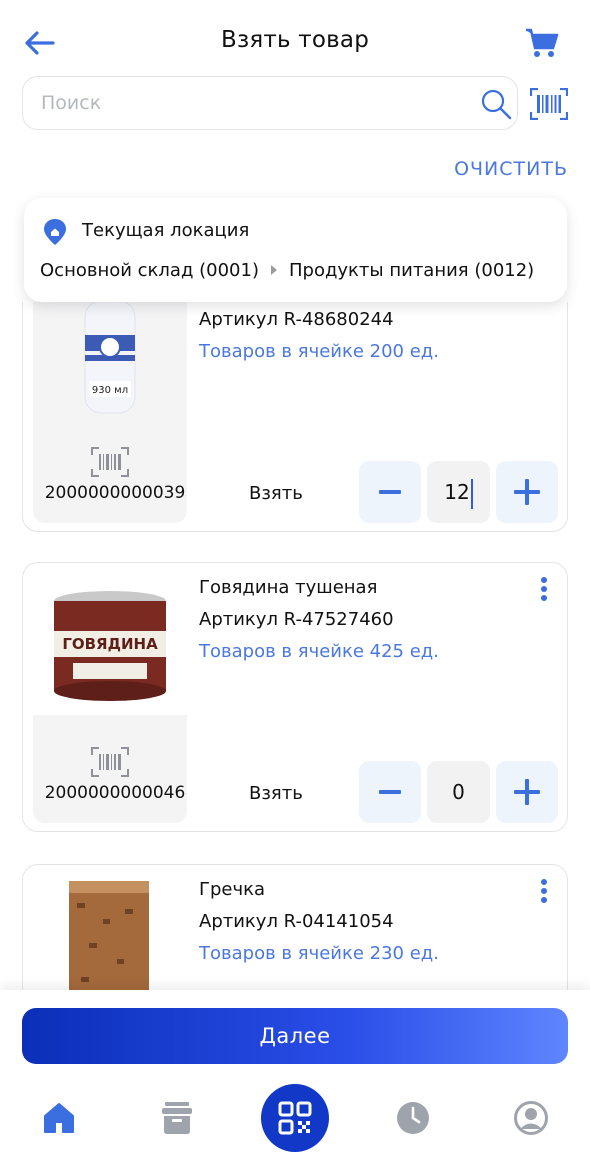  I want to click on product-stock: Товаров в ячейке 230 ед., so click(319, 953).